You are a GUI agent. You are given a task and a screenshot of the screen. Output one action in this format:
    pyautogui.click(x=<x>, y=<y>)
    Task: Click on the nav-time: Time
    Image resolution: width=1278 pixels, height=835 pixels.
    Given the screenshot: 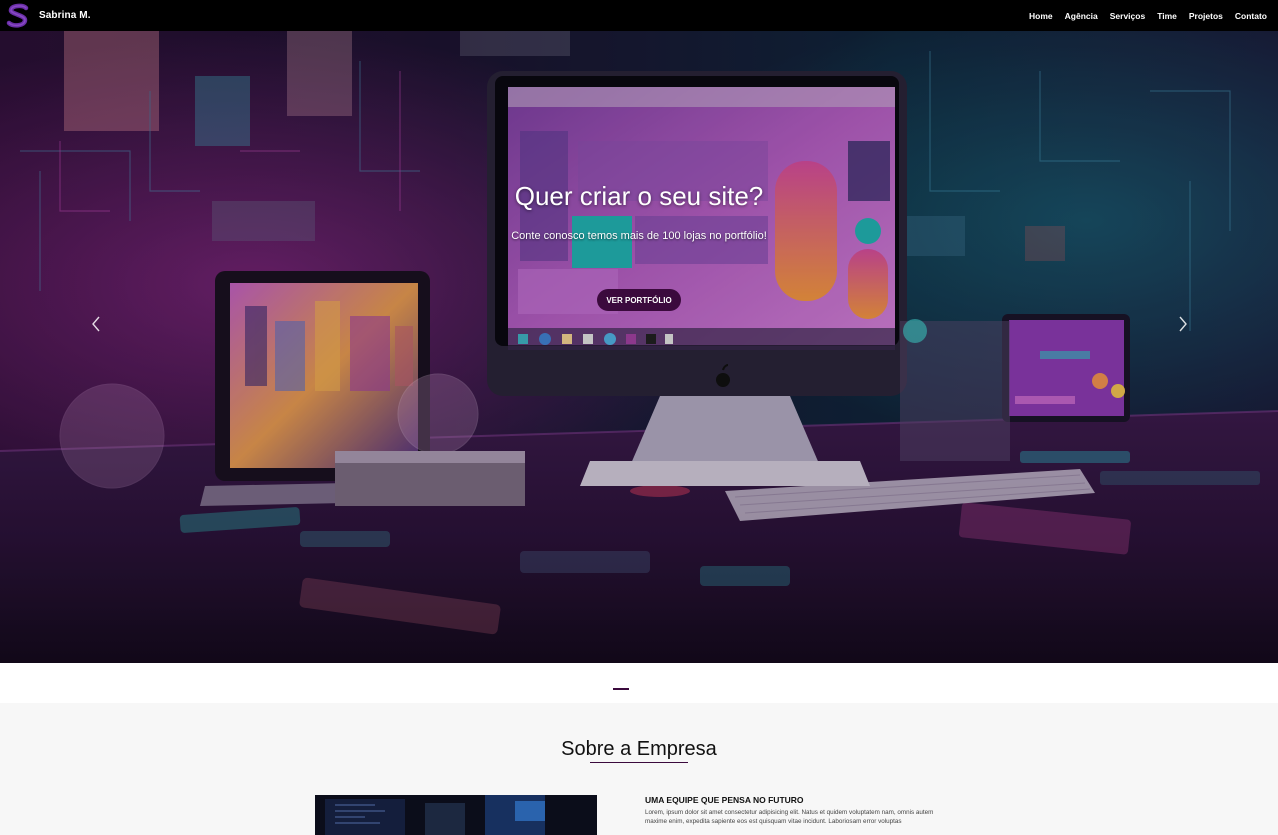 What is the action you would take?
    pyautogui.click(x=1167, y=16)
    